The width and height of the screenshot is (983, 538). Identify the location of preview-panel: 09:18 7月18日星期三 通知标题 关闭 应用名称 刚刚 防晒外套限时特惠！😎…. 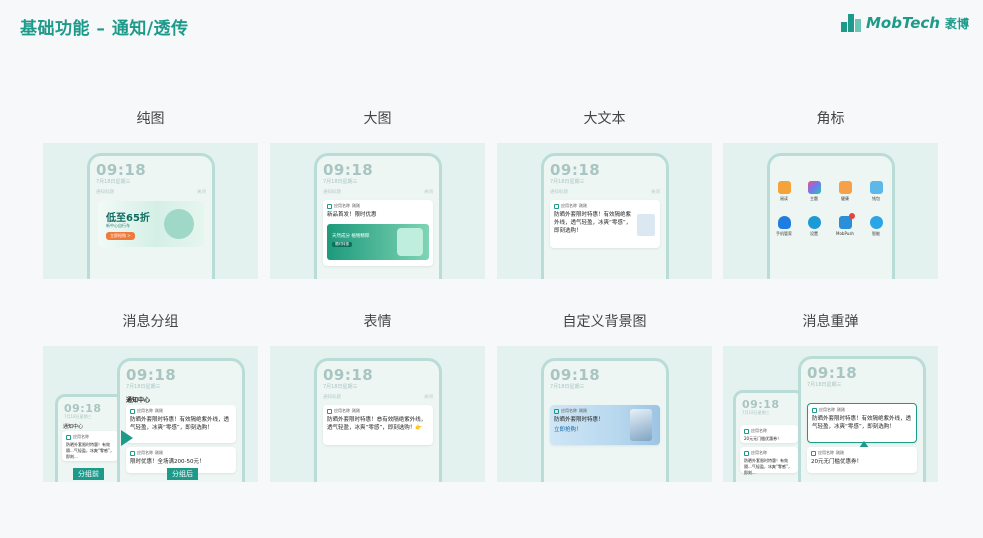
(377, 414).